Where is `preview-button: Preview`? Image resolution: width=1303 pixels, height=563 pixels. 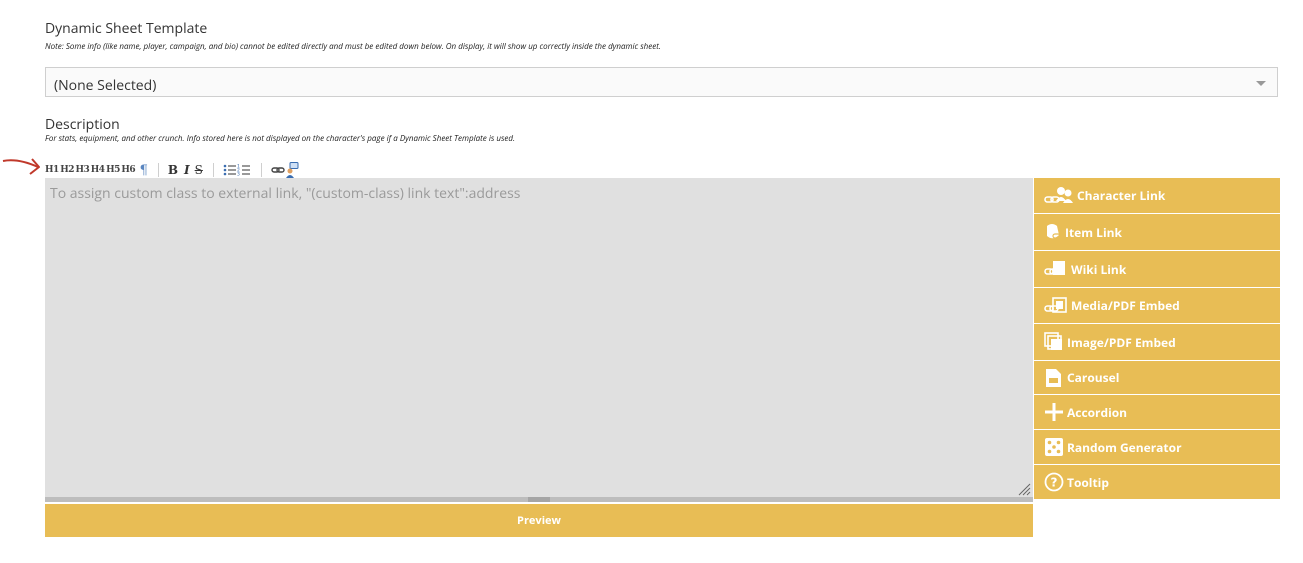 preview-button: Preview is located at coordinates (539, 520).